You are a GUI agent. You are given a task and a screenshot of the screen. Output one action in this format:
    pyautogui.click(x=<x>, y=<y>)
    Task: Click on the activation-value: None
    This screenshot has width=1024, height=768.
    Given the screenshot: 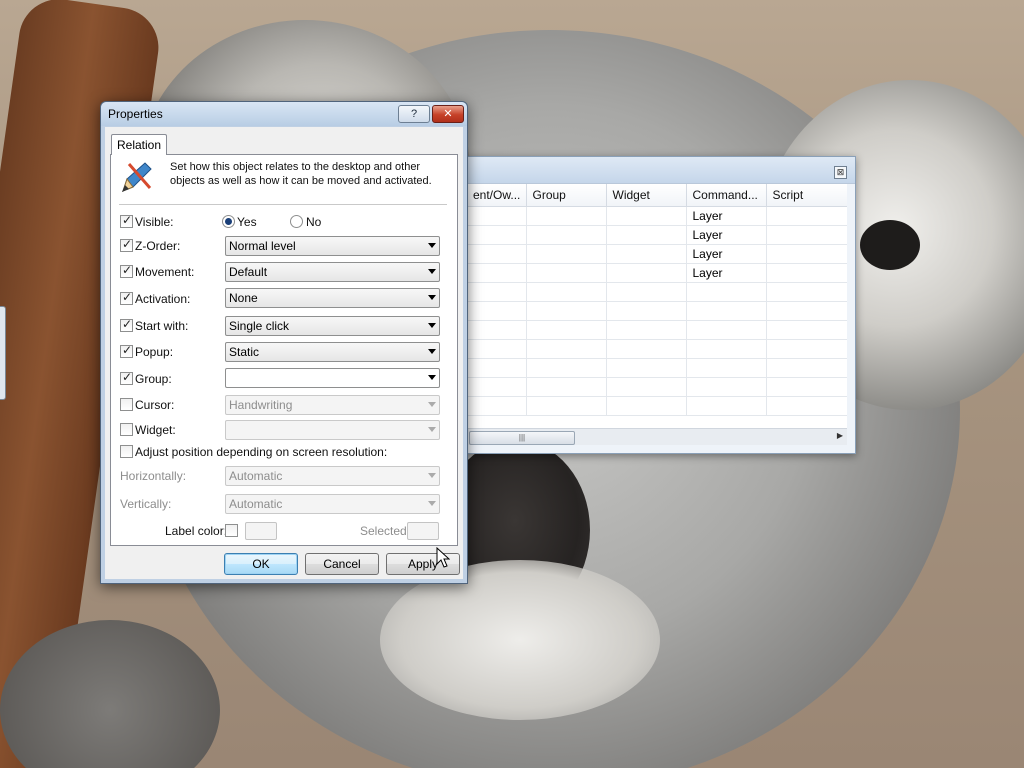 What is the action you would take?
    pyautogui.click(x=243, y=298)
    